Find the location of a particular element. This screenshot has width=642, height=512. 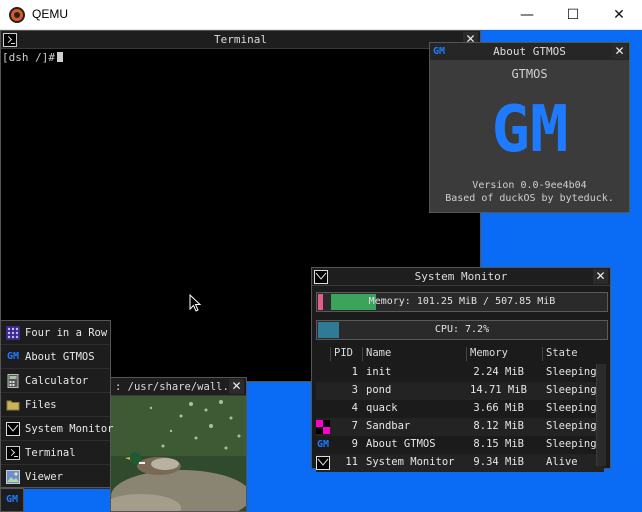

menu-item-label: About GTMOS is located at coordinates (60, 357).